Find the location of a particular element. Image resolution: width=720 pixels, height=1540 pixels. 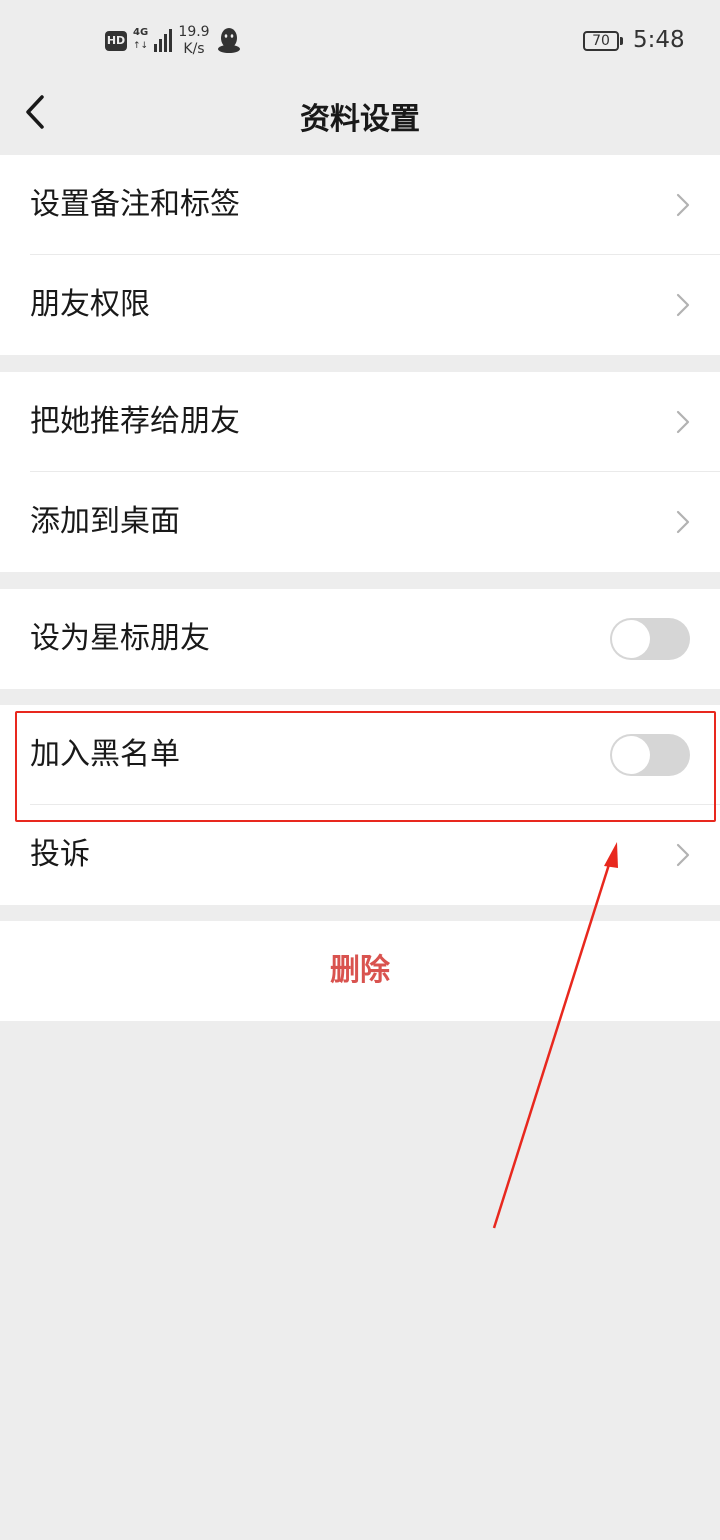

signal-strength-icon is located at coordinates (160, 40).